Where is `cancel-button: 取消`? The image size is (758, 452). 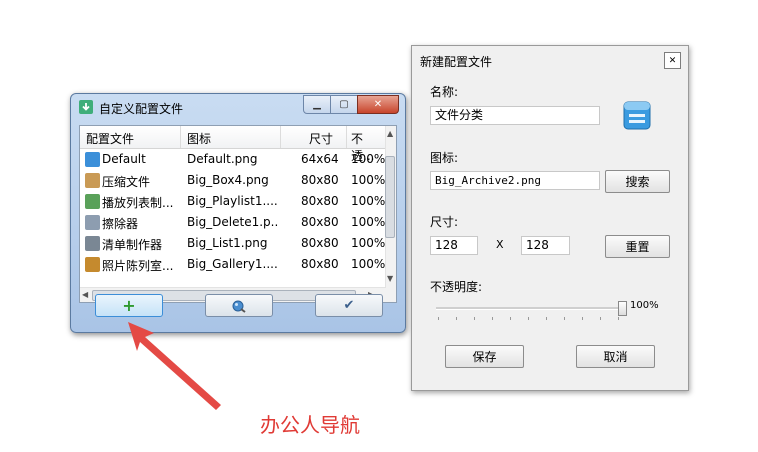 cancel-button: 取消 is located at coordinates (615, 356).